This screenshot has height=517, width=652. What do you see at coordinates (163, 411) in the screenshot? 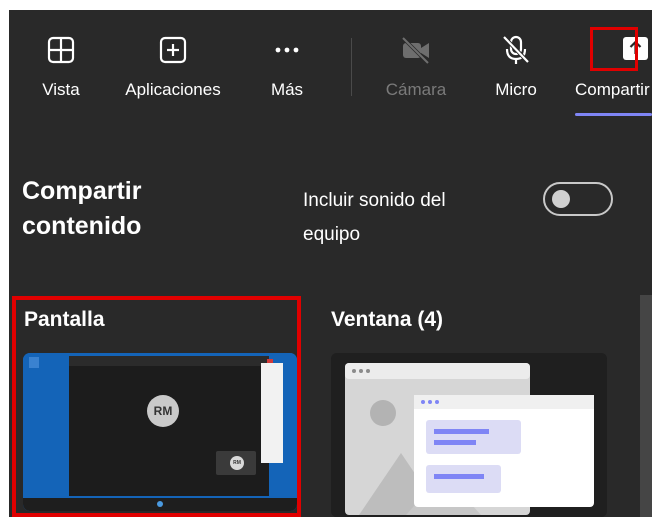
I see `avatar: RM` at bounding box center [163, 411].